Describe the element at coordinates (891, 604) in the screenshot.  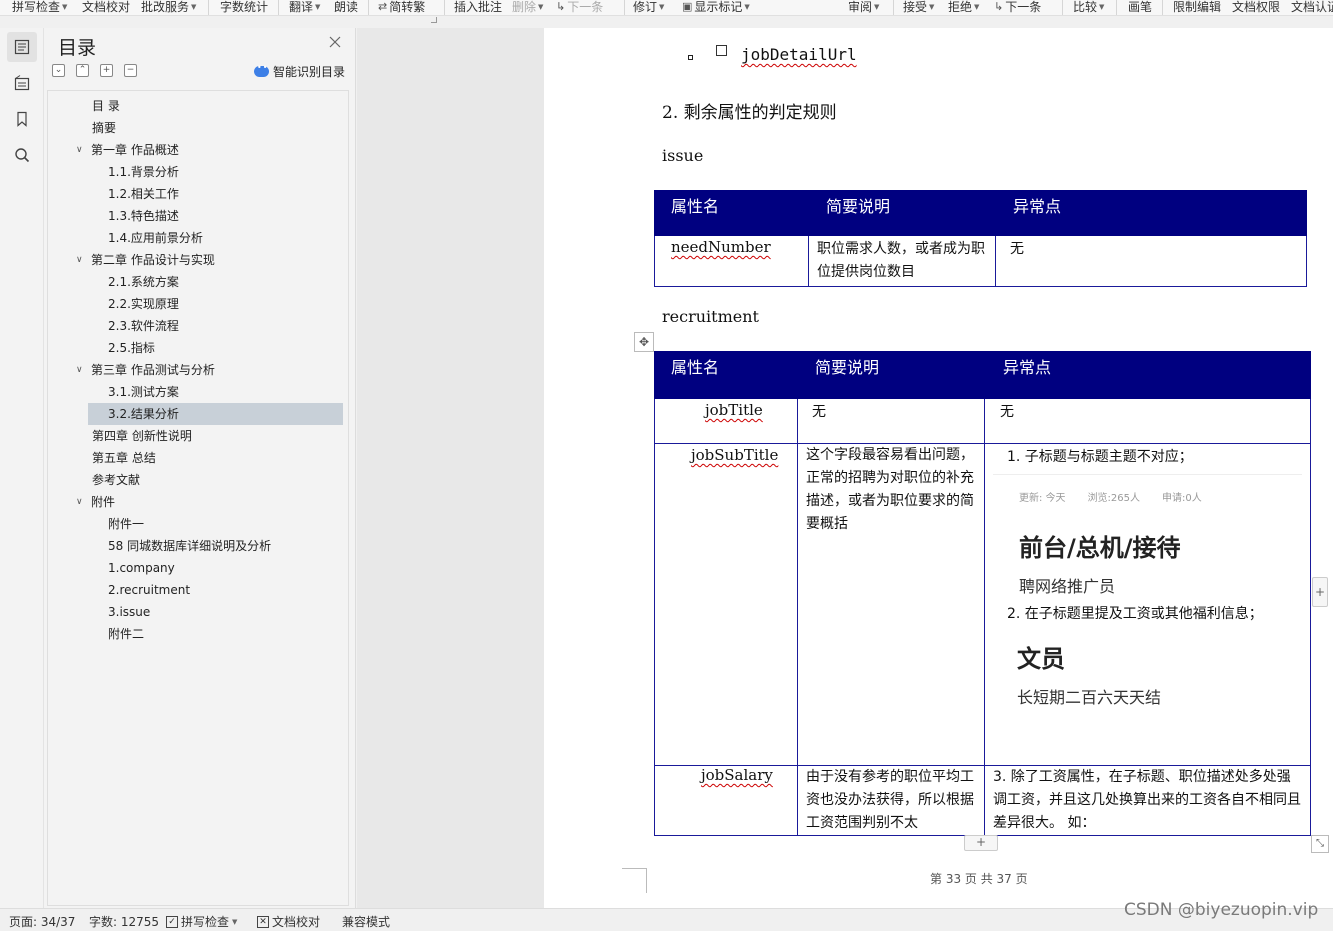
I see `attr-desc-cell: 这个字段最容易看出问题，正常的招聘为对职位的补充描述，或者为职位要求的简要概括` at that location.